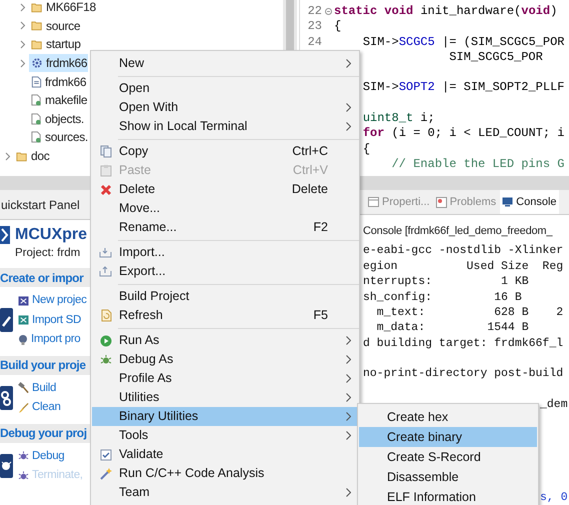 This screenshot has height=505, width=569. I want to click on menu-item: Tools, so click(225, 435).